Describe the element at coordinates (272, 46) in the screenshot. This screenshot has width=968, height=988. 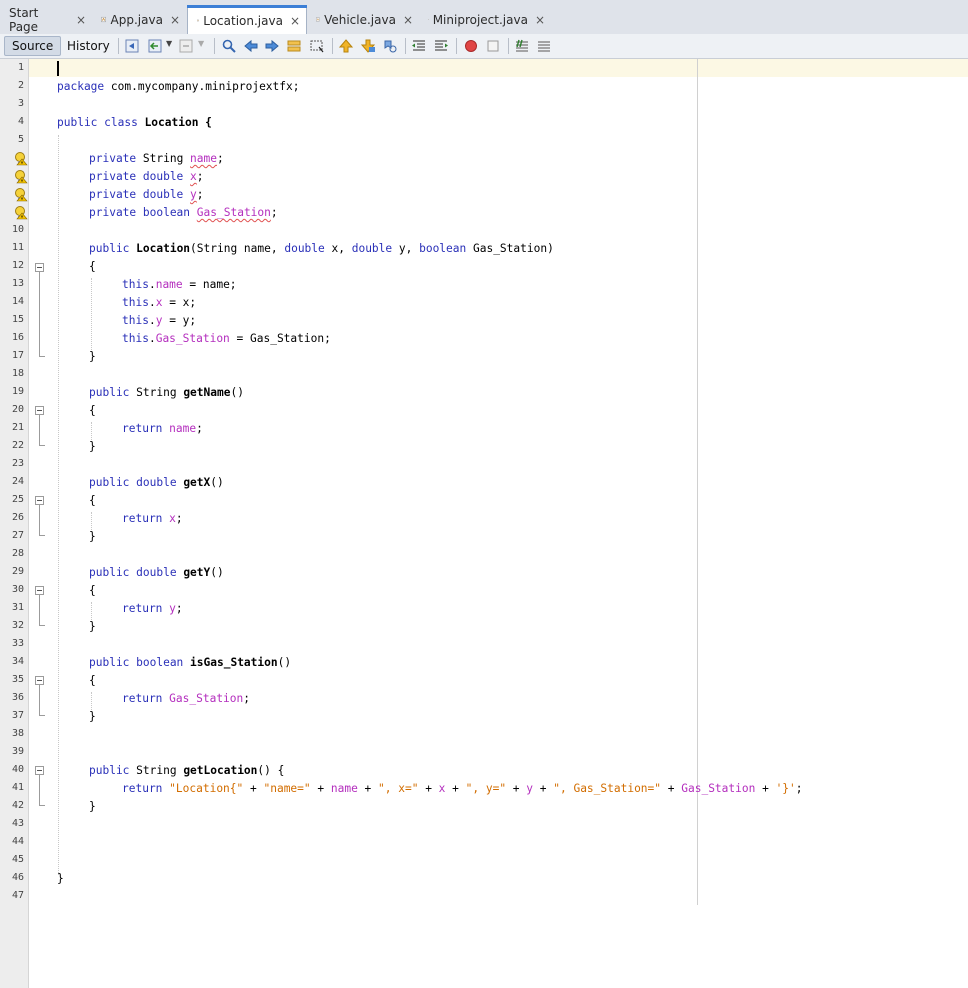
I see `find-next-icon` at that location.